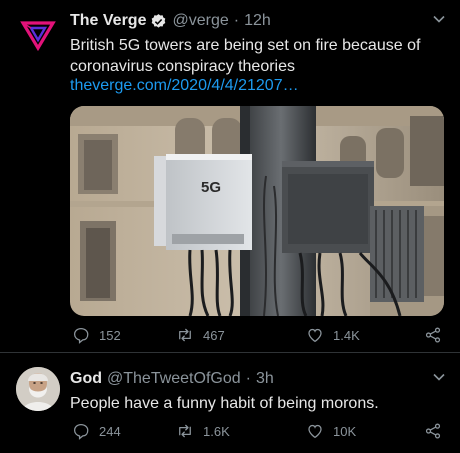 The height and width of the screenshot is (453, 460). Describe the element at coordinates (214, 335) in the screenshot. I see `retweet-count: 467` at that location.